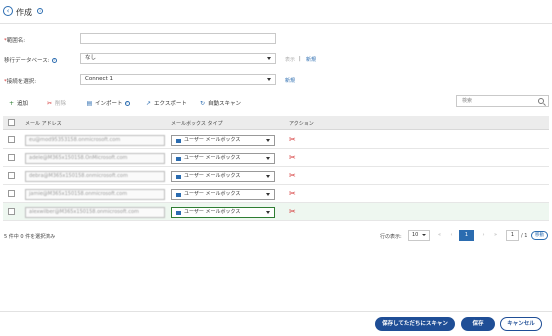 Image resolution: width=552 pixels, height=336 pixels. What do you see at coordinates (95, 212) in the screenshot?
I see `email-field: alexwilber@M365x150158.onmicrosoft.com` at bounding box center [95, 212].